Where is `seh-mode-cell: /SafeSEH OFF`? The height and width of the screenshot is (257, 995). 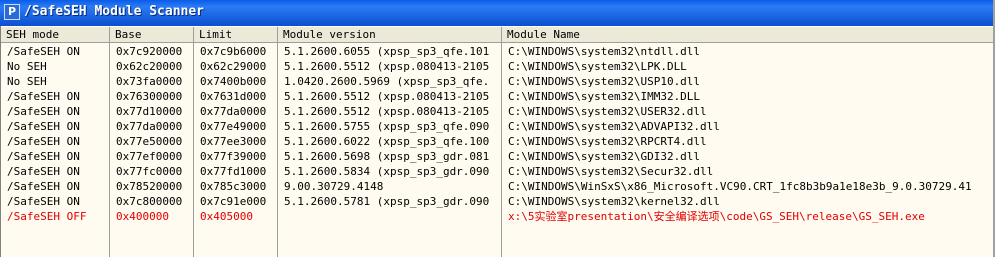 seh-mode-cell: /SafeSEH OFF is located at coordinates (47, 216).